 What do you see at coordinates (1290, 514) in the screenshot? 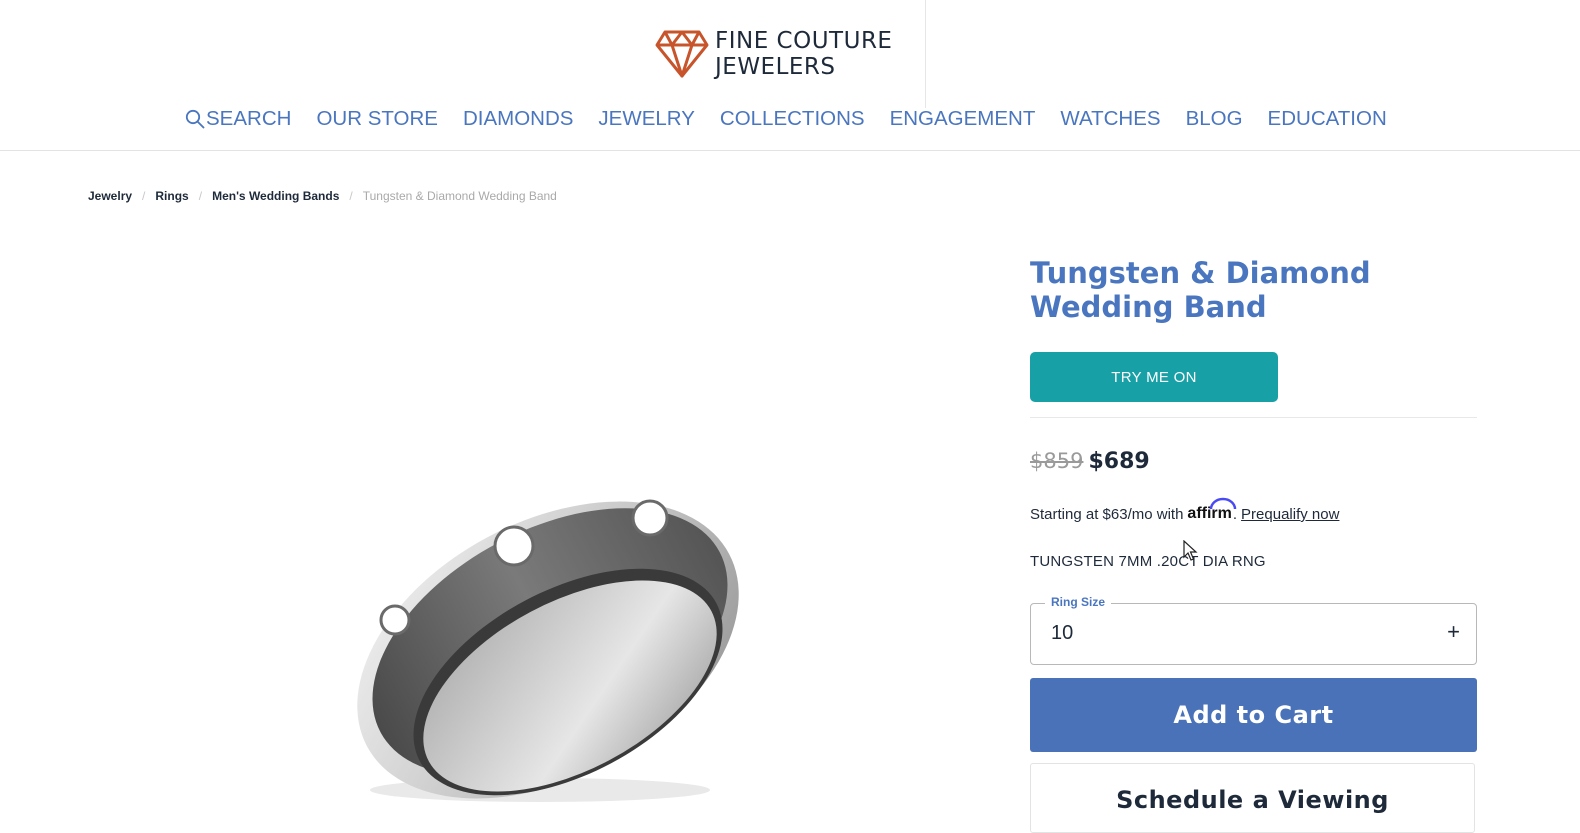
I see `prequalify-link: Prequalify now` at bounding box center [1290, 514].